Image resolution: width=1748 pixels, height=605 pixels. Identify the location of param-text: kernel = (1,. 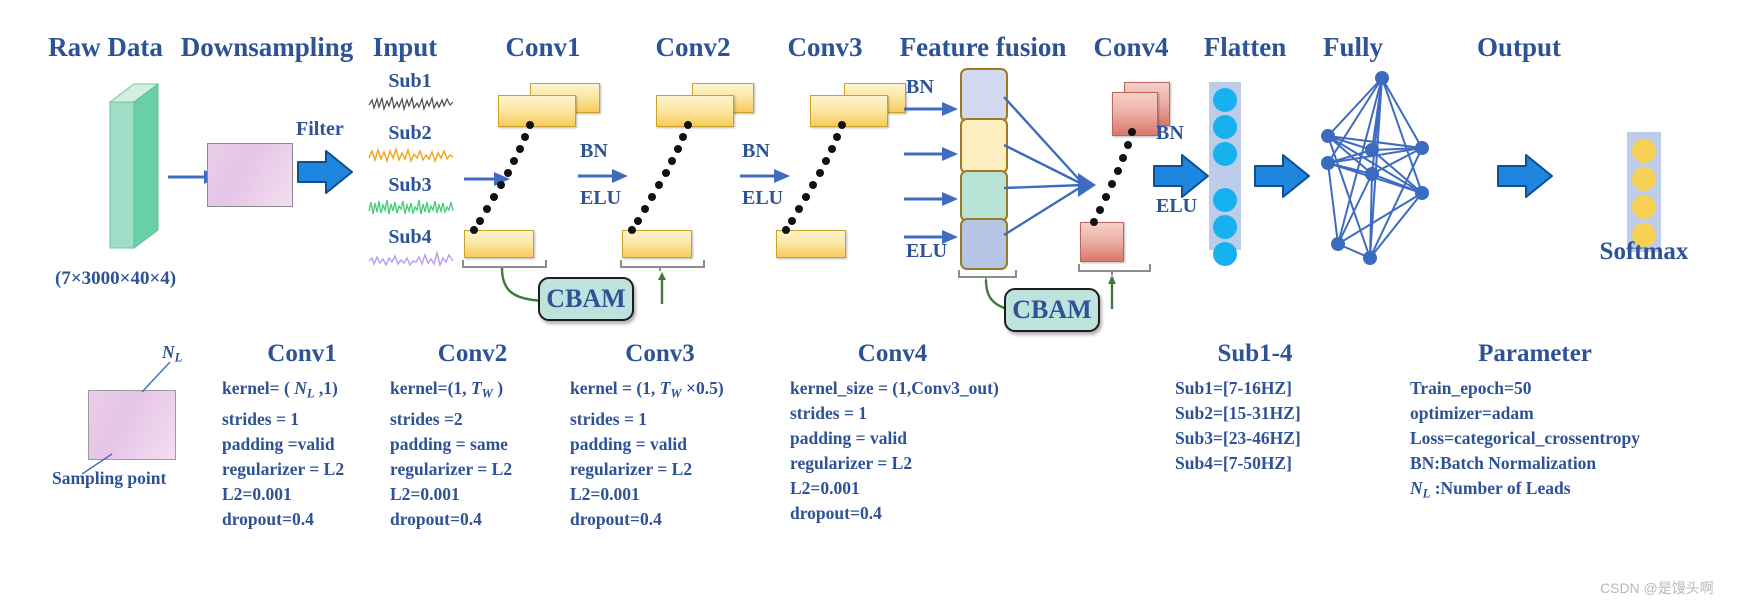
(615, 388).